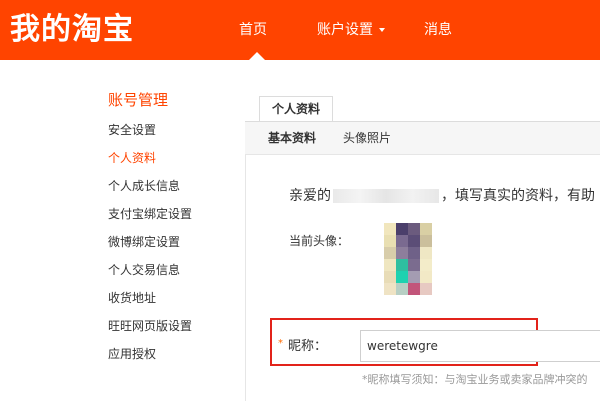  I want to click on avatar, so click(408, 263).